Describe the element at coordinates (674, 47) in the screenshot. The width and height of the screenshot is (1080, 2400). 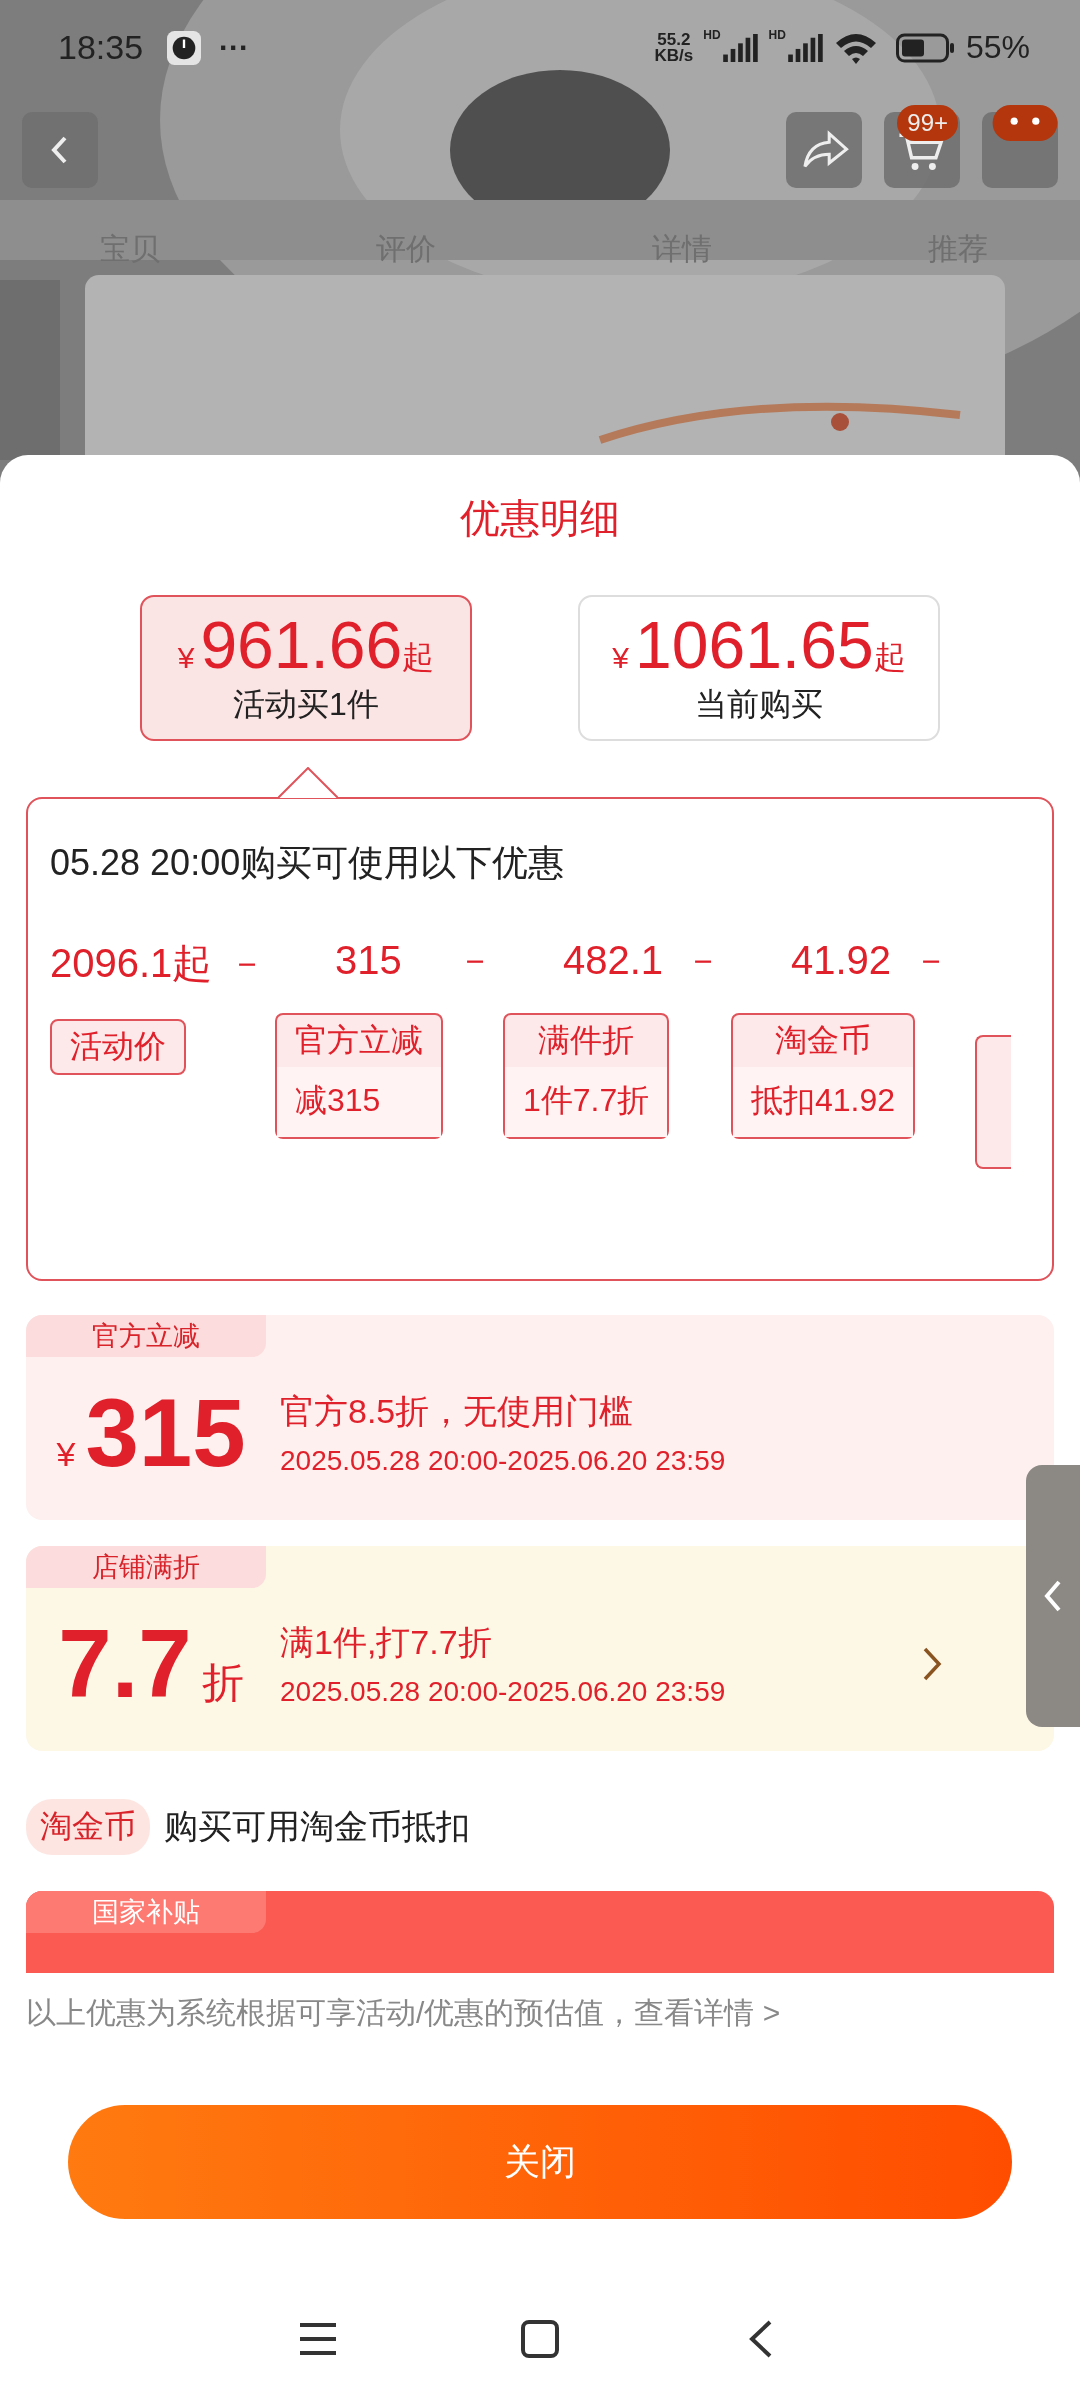
I see `network-speed: 55.2 KB/s` at that location.